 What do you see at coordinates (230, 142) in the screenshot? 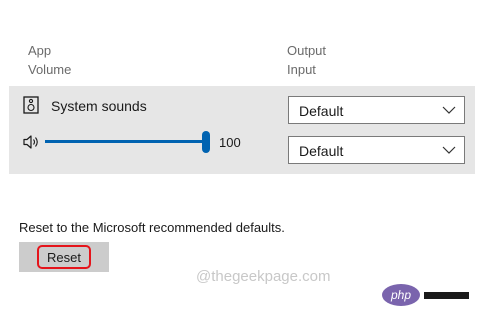
I see `volume-value: 100` at bounding box center [230, 142].